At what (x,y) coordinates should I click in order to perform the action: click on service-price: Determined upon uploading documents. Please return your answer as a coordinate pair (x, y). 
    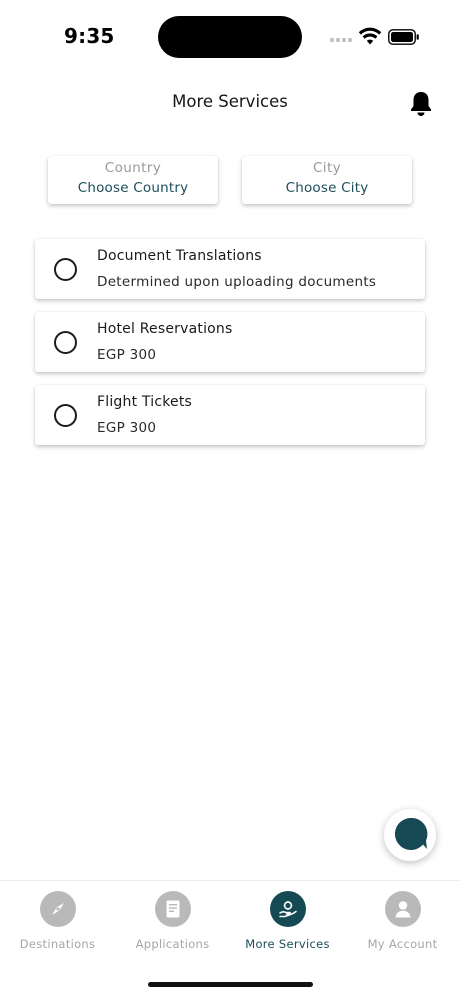
    Looking at the image, I should click on (237, 282).